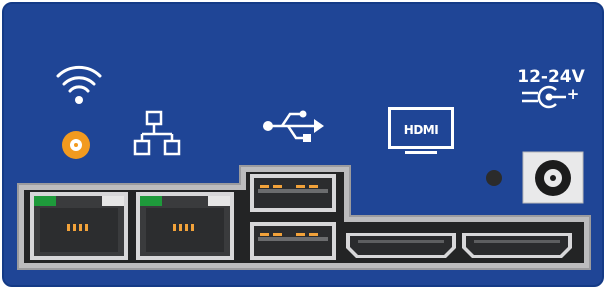 This screenshot has height=291, width=606. I want to click on power-voltage-label: 12-24V, so click(551, 77).